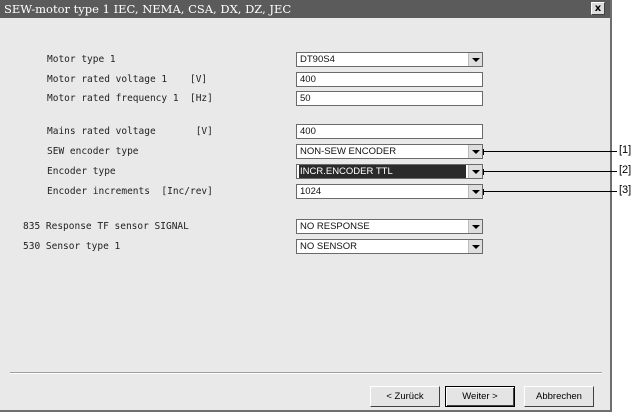  What do you see at coordinates (81, 171) in the screenshot?
I see `encoder-type-label: Encoder type` at bounding box center [81, 171].